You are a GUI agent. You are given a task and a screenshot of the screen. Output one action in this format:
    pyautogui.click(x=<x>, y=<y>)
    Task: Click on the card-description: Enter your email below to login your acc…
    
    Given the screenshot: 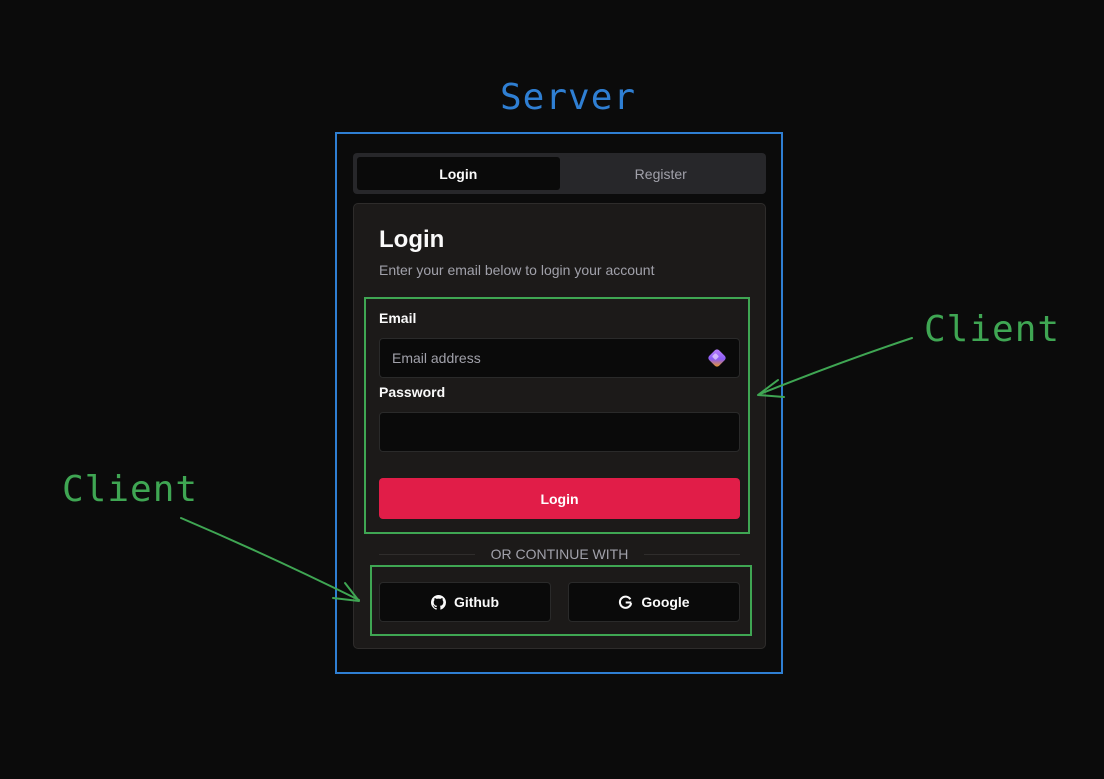 What is the action you would take?
    pyautogui.click(x=517, y=270)
    